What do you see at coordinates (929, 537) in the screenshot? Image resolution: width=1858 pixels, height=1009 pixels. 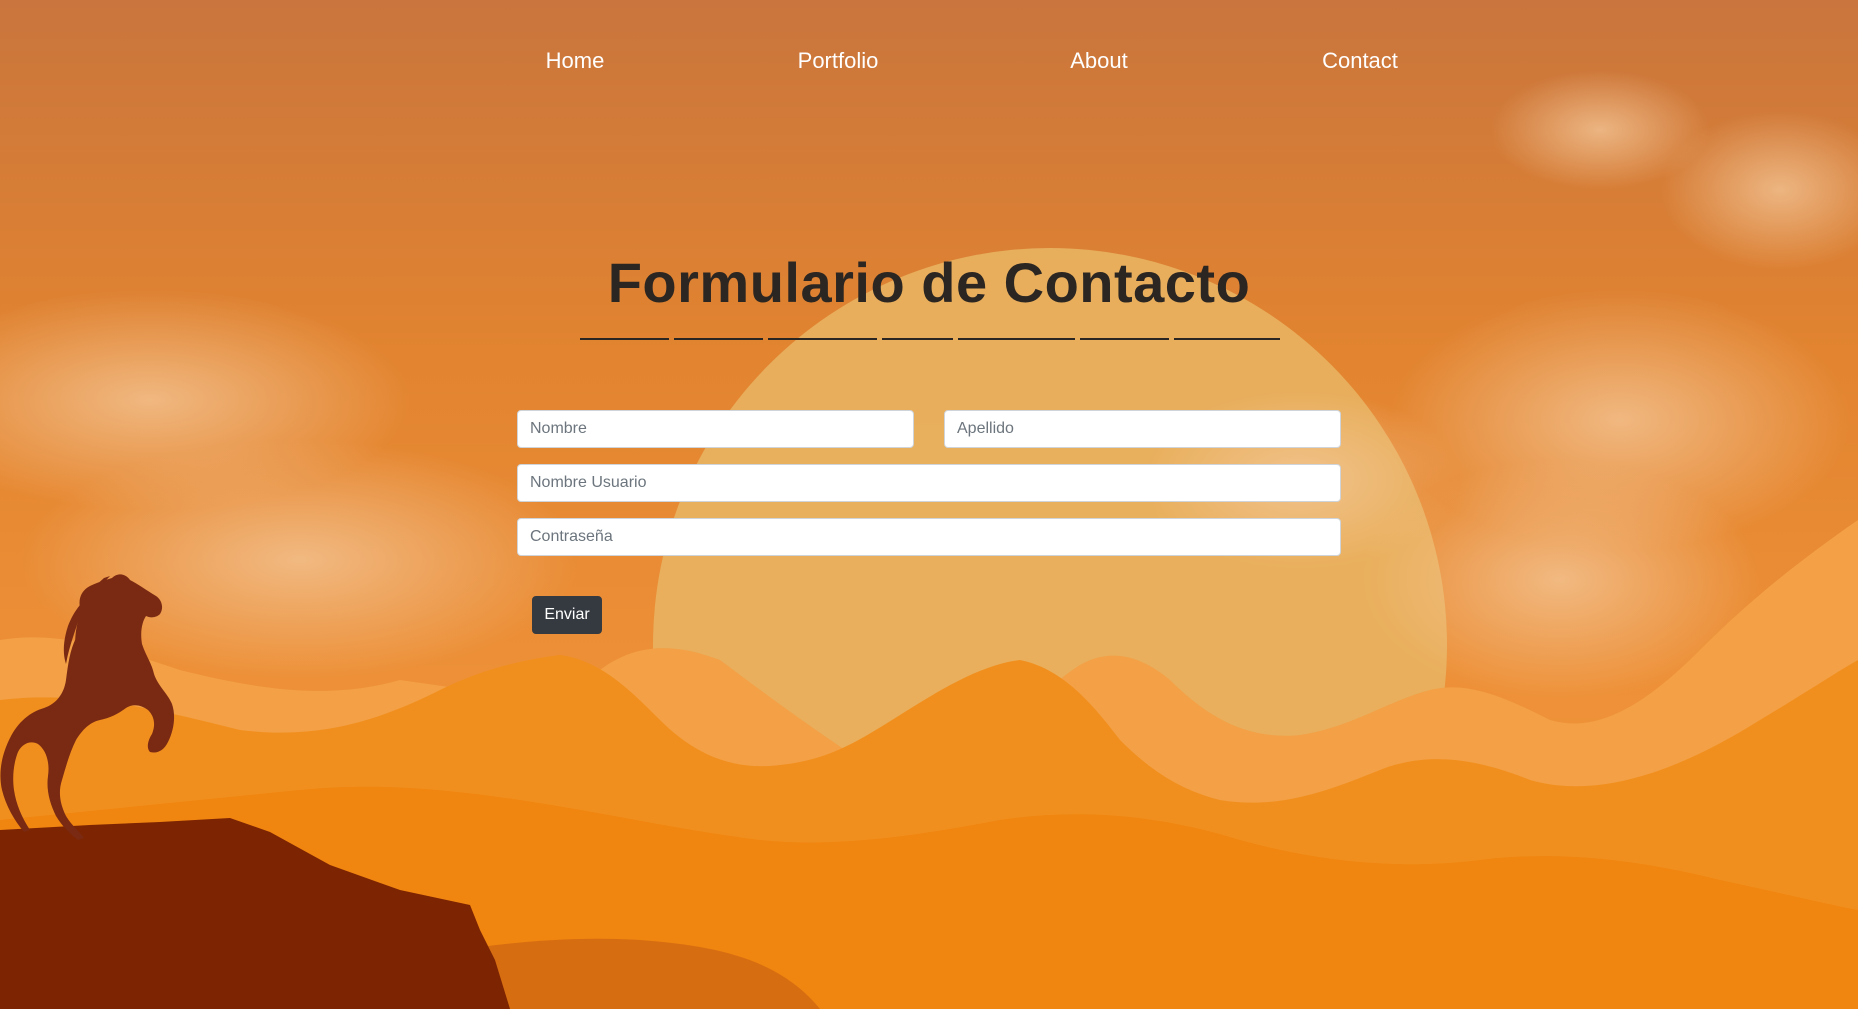 I see `password-input` at bounding box center [929, 537].